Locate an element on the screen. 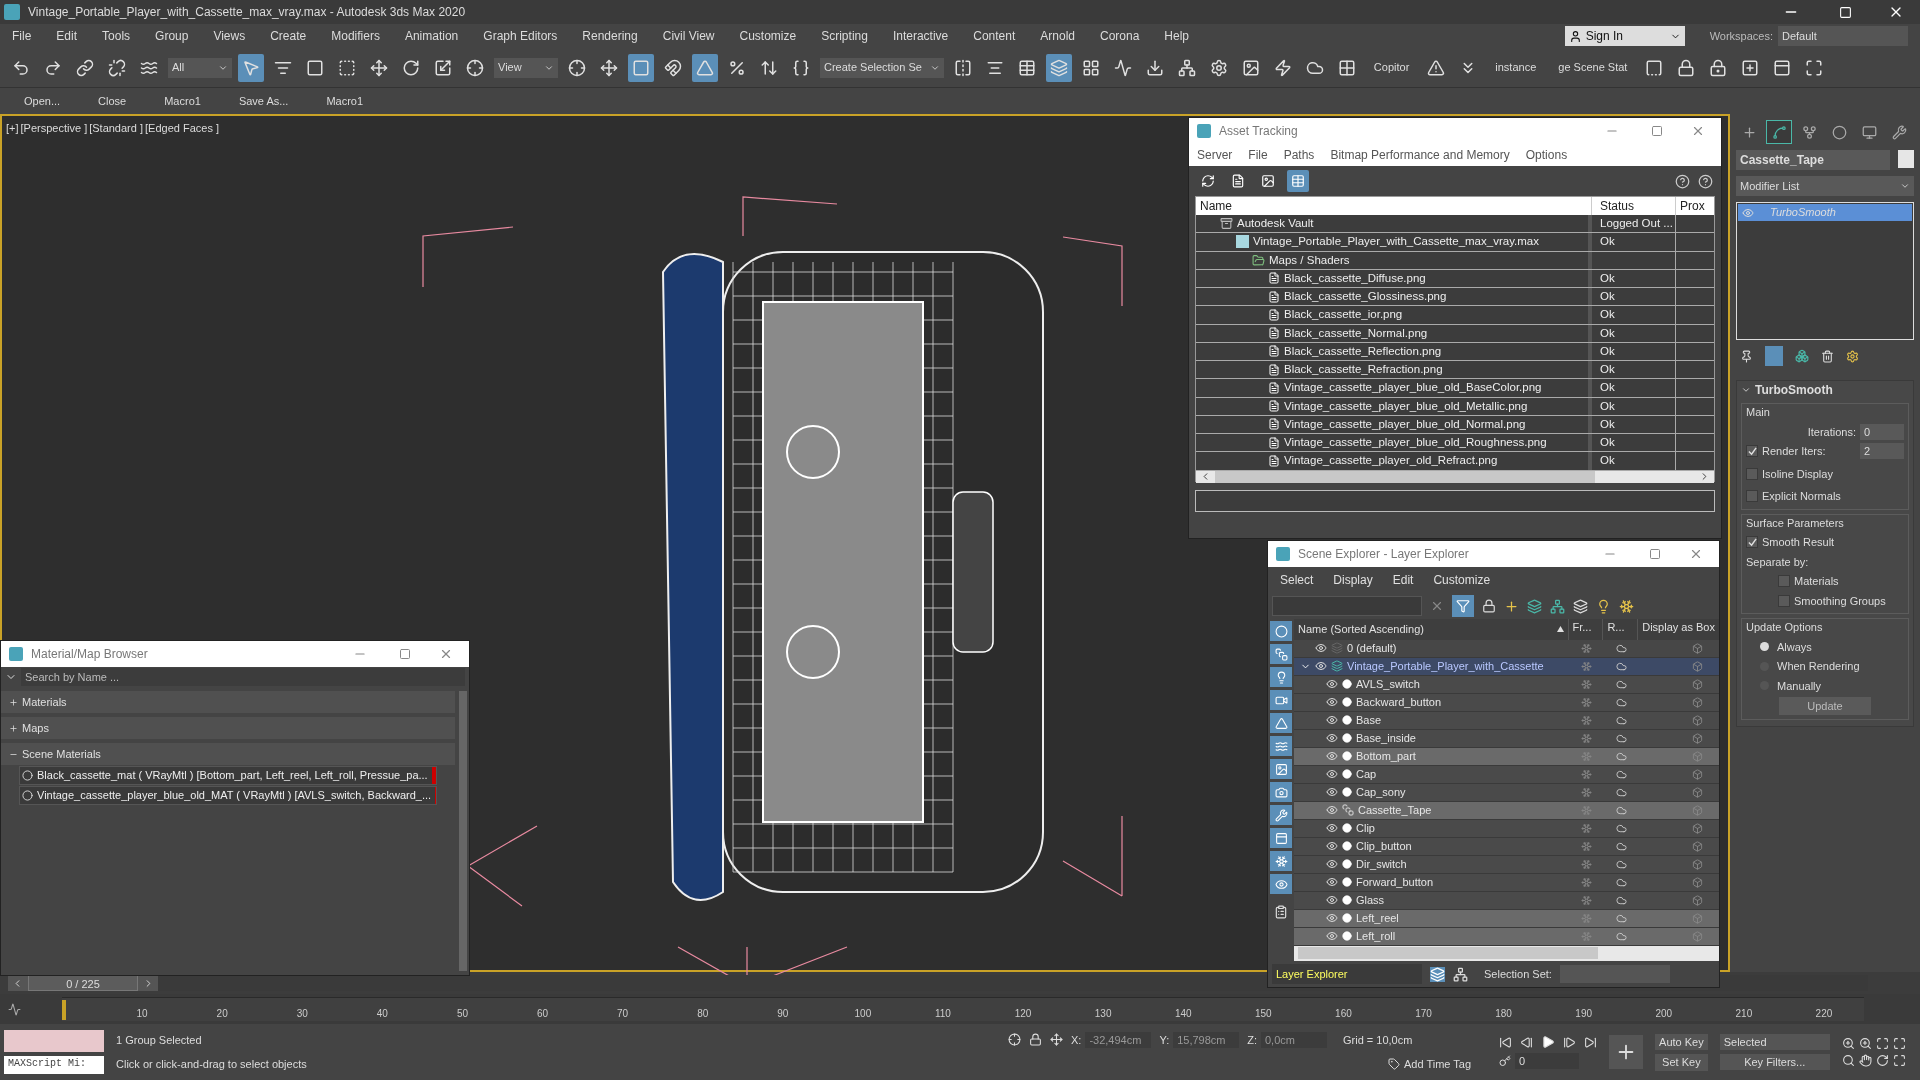  key-mode-dropdown: Selected is located at coordinates (1774, 1042).